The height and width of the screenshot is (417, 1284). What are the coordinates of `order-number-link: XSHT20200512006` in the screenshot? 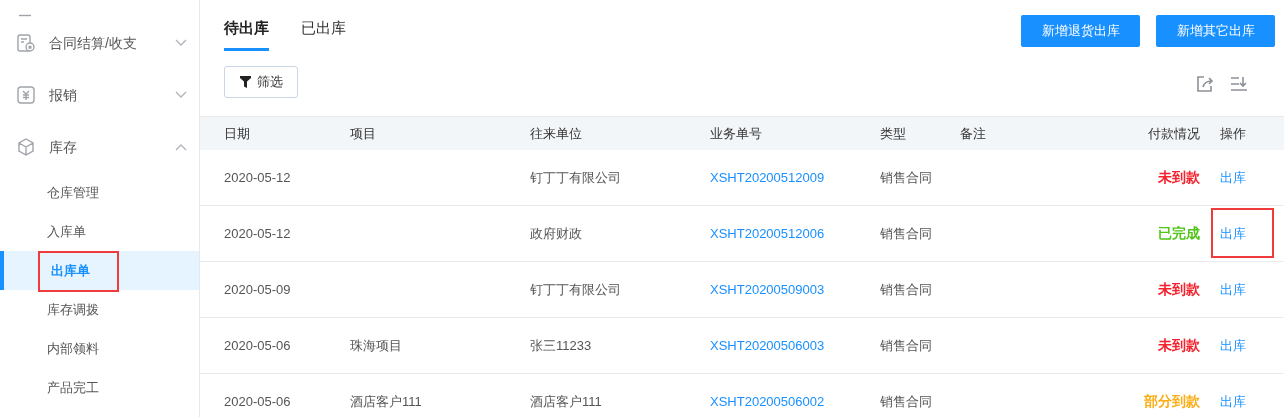 It's located at (767, 233).